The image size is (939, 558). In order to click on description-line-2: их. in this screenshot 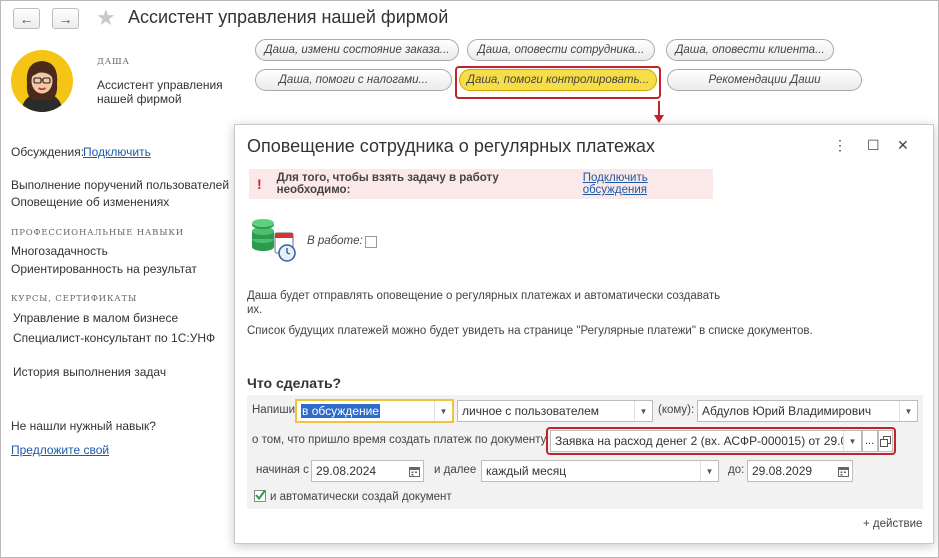, I will do `click(255, 310)`.